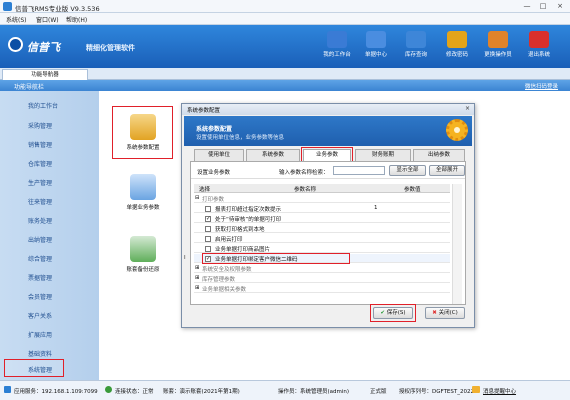 The image size is (570, 400). I want to click on module-backup-restore: 账套备份还原, so click(143, 254).